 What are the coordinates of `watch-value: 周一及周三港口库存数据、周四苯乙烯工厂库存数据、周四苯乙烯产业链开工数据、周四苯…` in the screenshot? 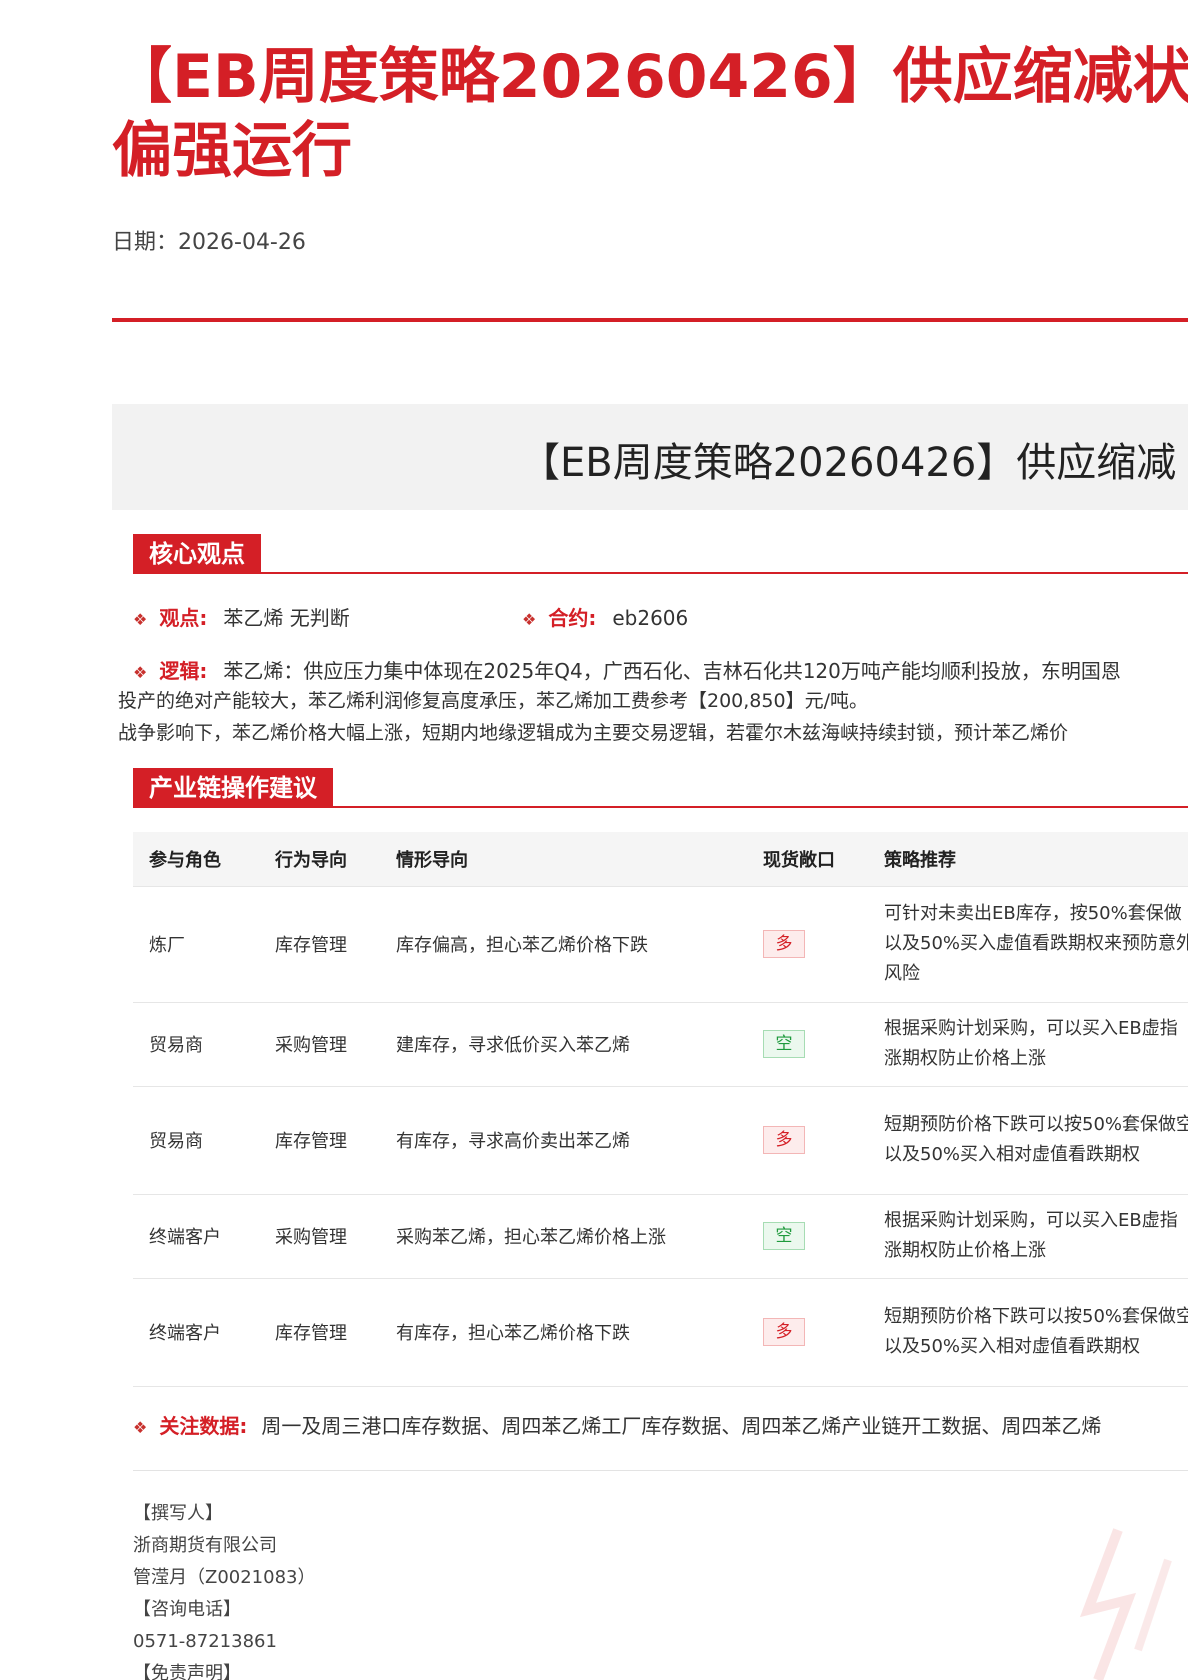 It's located at (681, 1426).